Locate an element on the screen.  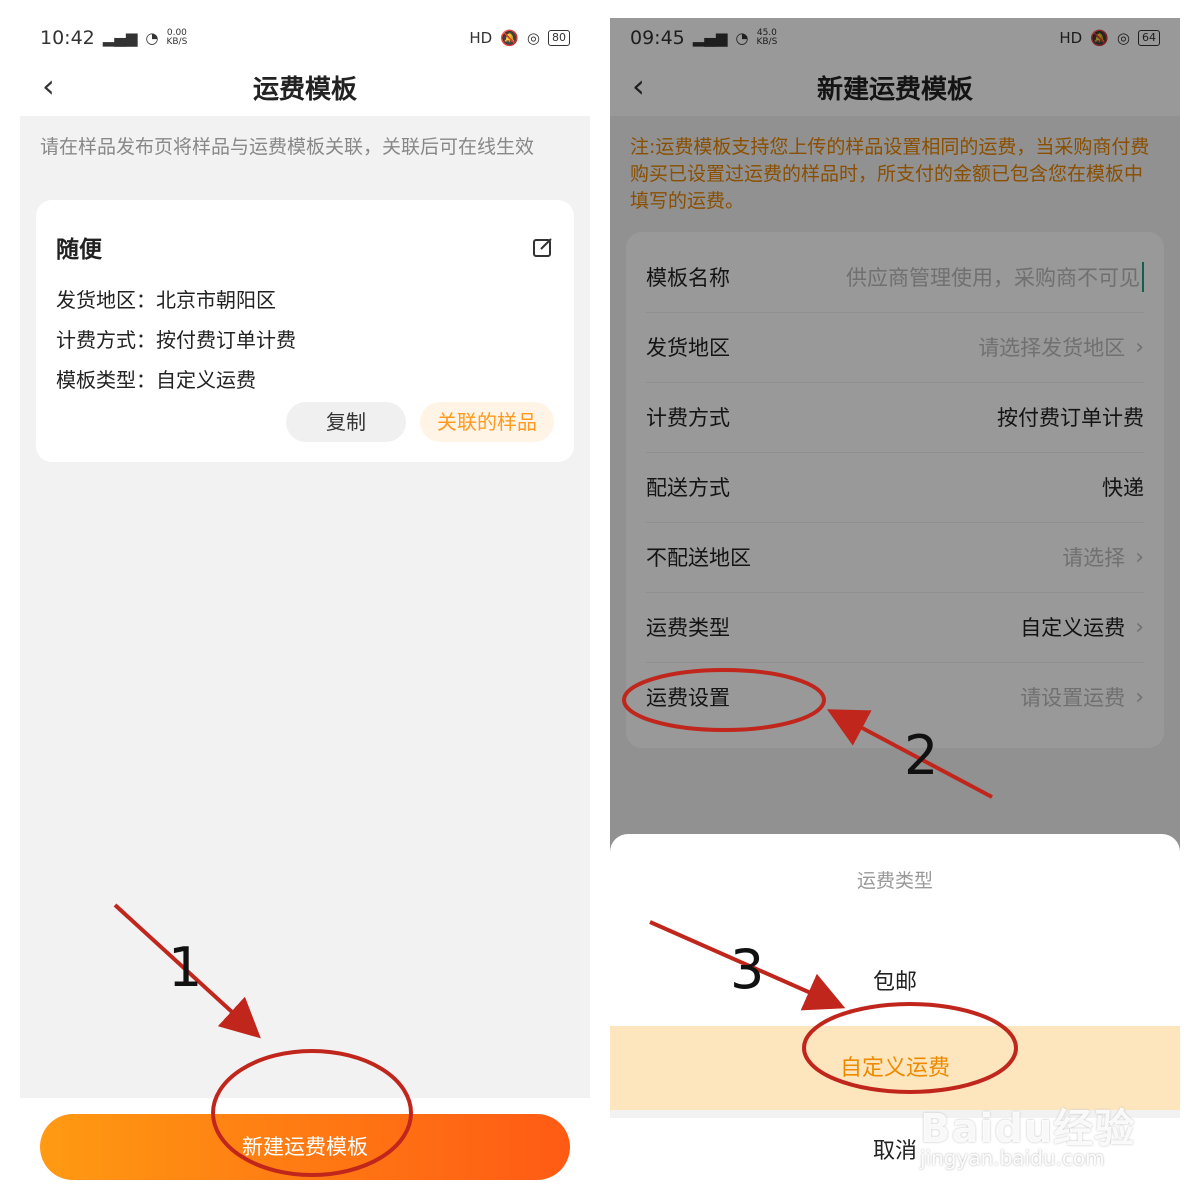
signal-icon: ▂▄▆ is located at coordinates (120, 38).